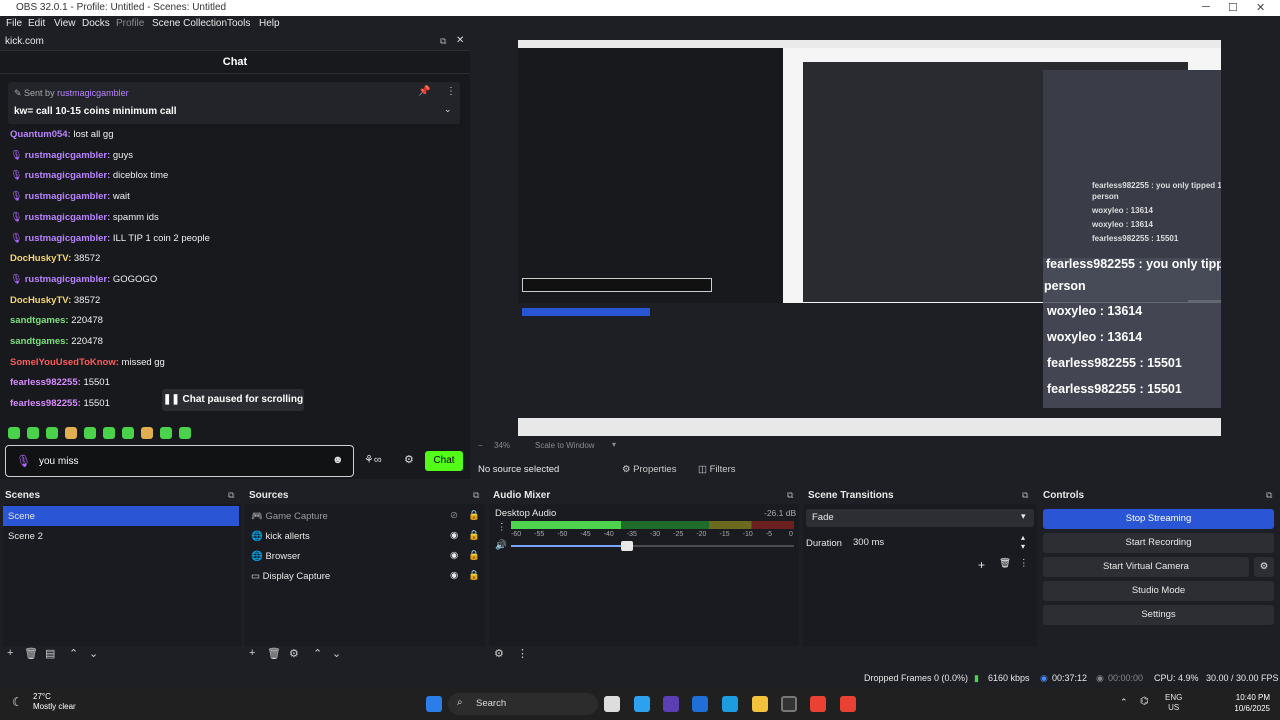 The height and width of the screenshot is (720, 1280). What do you see at coordinates (1173, 703) in the screenshot?
I see `language-indicator: ENG US` at bounding box center [1173, 703].